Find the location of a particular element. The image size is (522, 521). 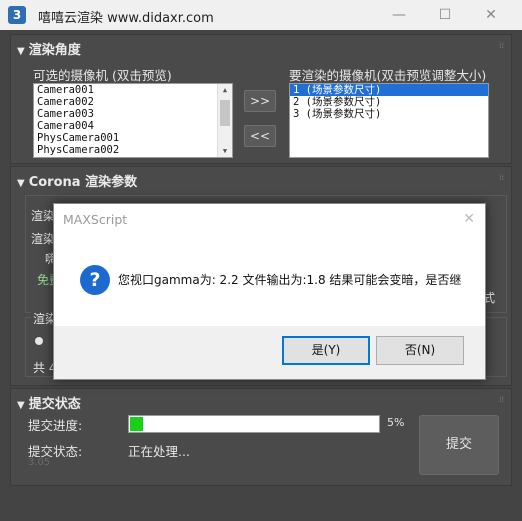

list-item: Camera002 is located at coordinates (133, 102).